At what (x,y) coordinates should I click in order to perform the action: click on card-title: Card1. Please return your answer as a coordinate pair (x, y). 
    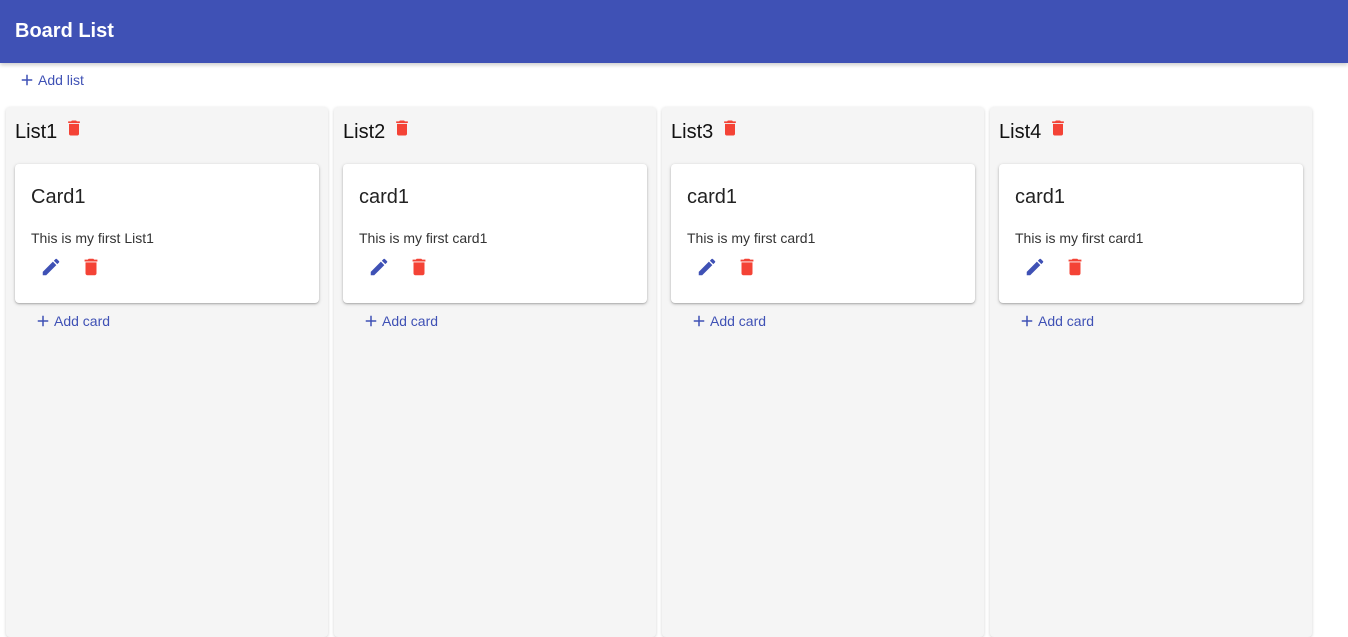
    Looking at the image, I should click on (58, 197).